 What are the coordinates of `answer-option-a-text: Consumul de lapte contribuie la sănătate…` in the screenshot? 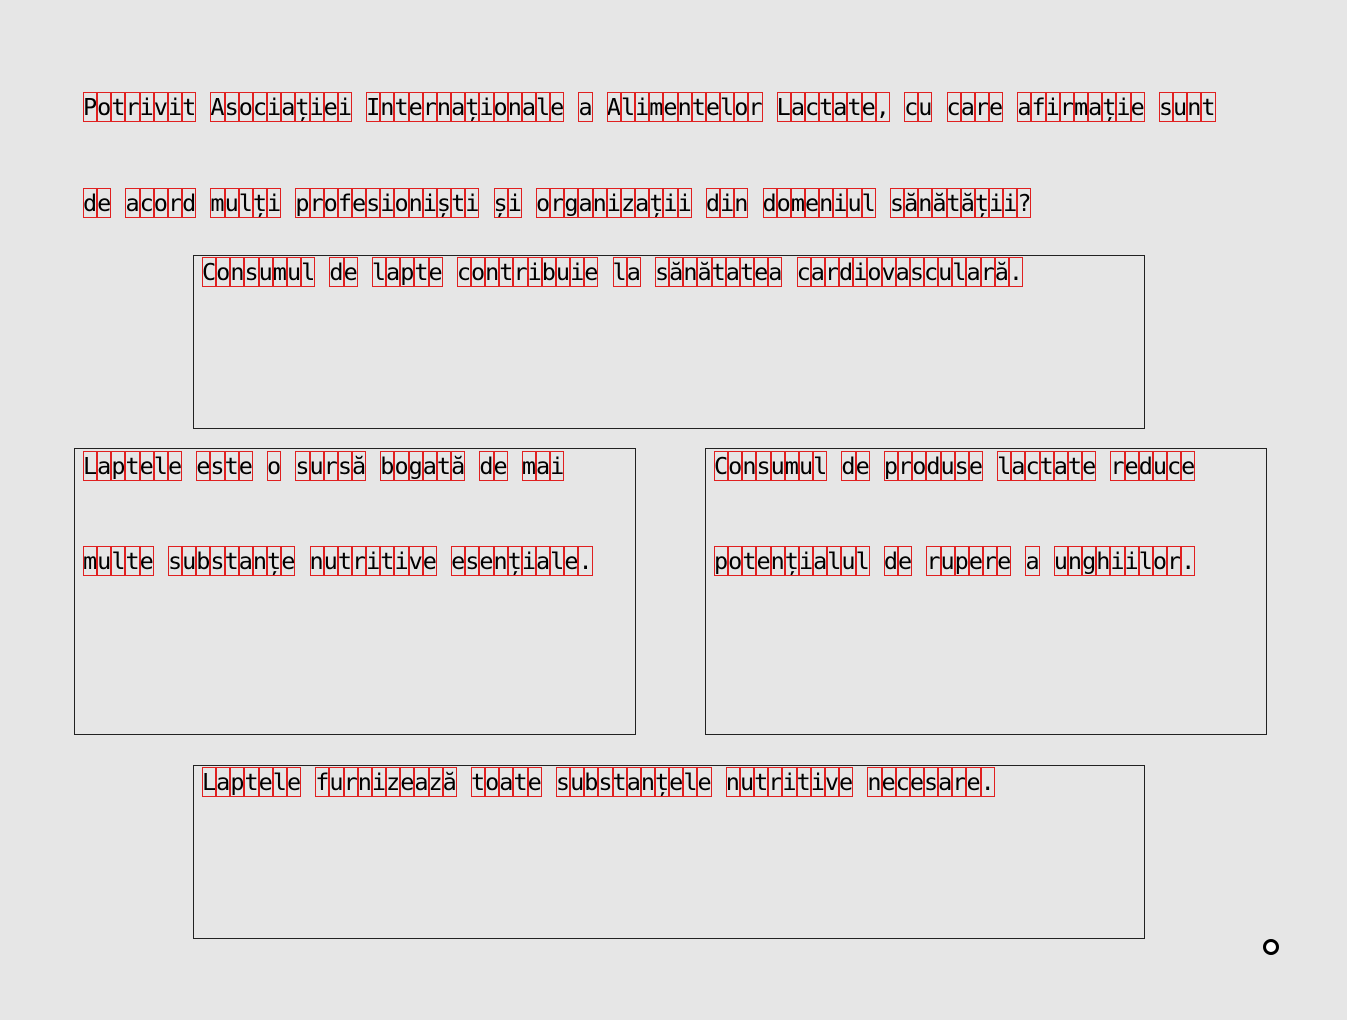 It's located at (613, 272).